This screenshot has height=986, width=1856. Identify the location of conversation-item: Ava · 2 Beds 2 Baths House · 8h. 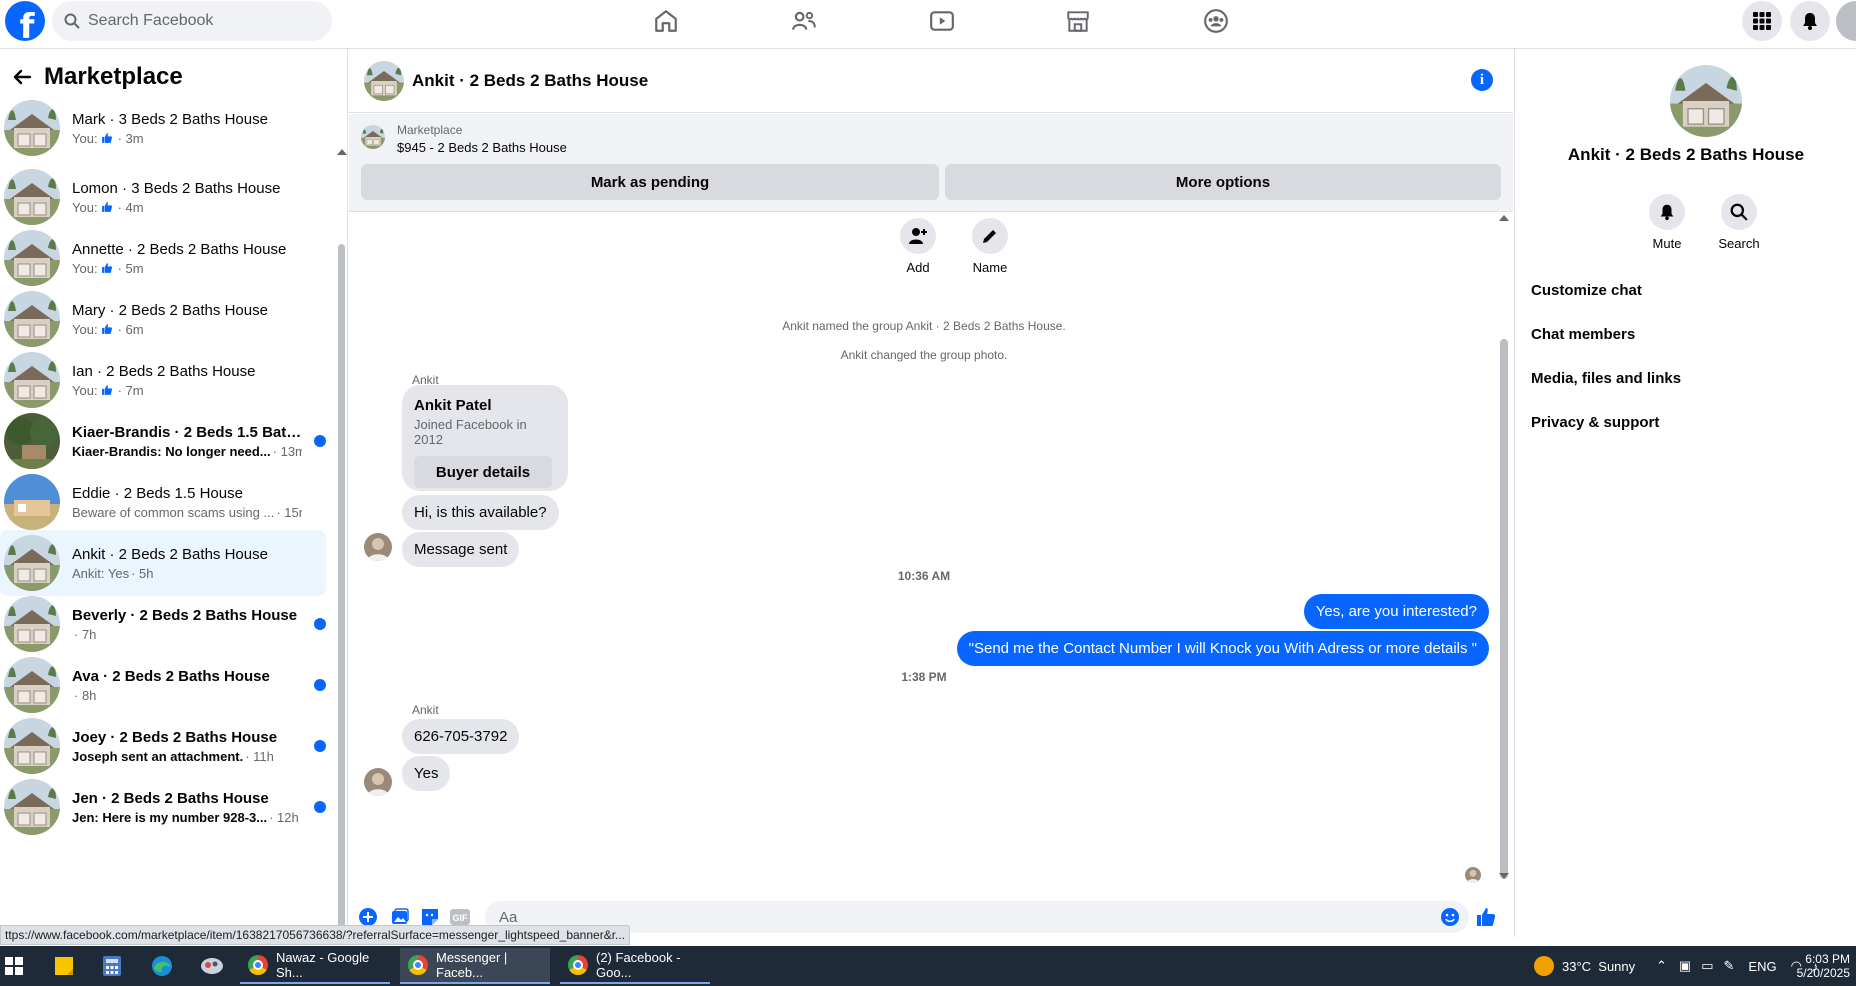
(163, 685).